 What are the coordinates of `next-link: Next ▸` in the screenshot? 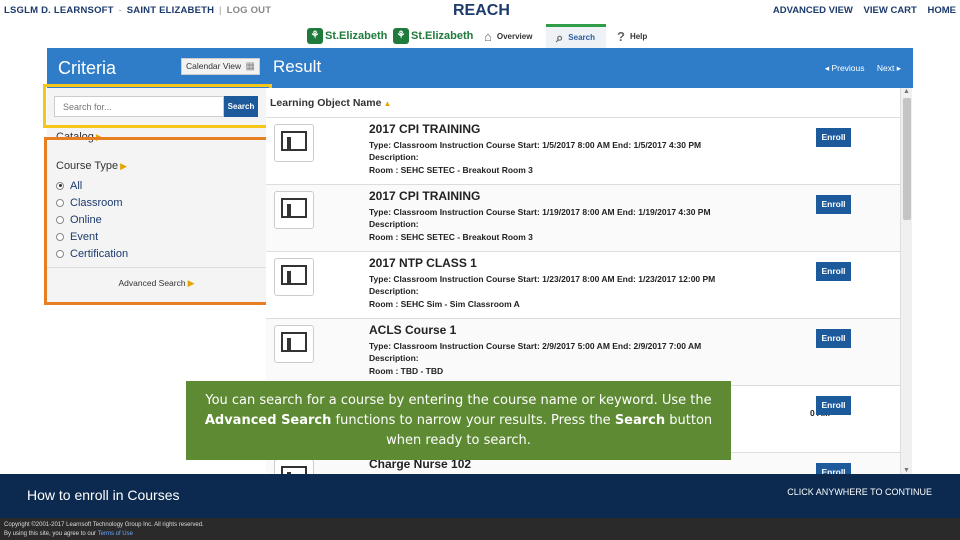 It's located at (889, 68).